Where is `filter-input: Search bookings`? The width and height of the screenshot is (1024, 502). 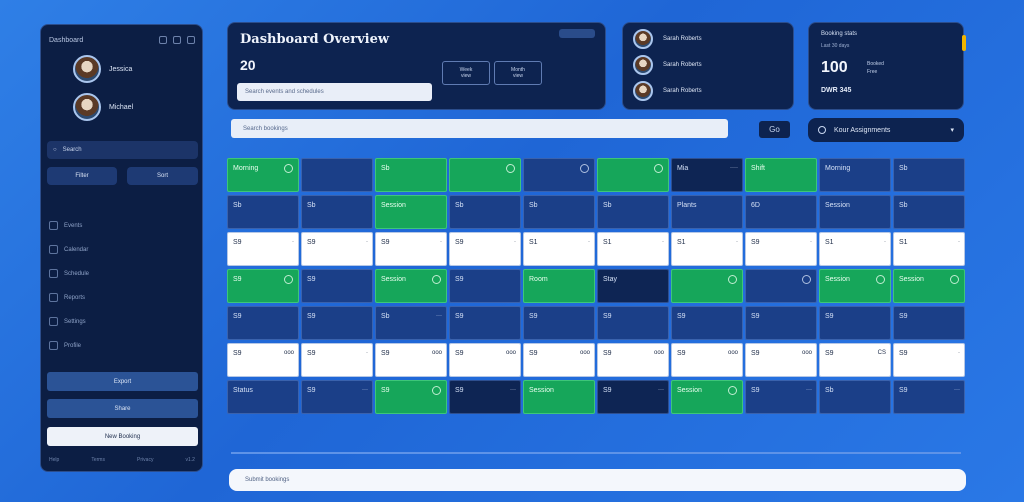
filter-input: Search bookings is located at coordinates (479, 128).